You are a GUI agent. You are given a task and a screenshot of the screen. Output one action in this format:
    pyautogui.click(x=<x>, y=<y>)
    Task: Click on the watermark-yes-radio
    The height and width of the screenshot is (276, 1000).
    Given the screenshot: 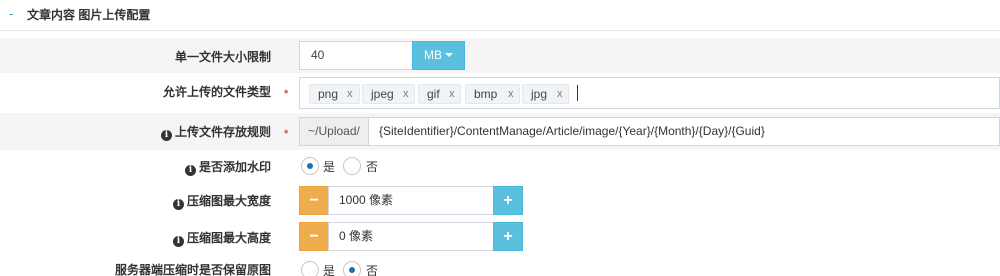 What is the action you would take?
    pyautogui.click(x=310, y=166)
    